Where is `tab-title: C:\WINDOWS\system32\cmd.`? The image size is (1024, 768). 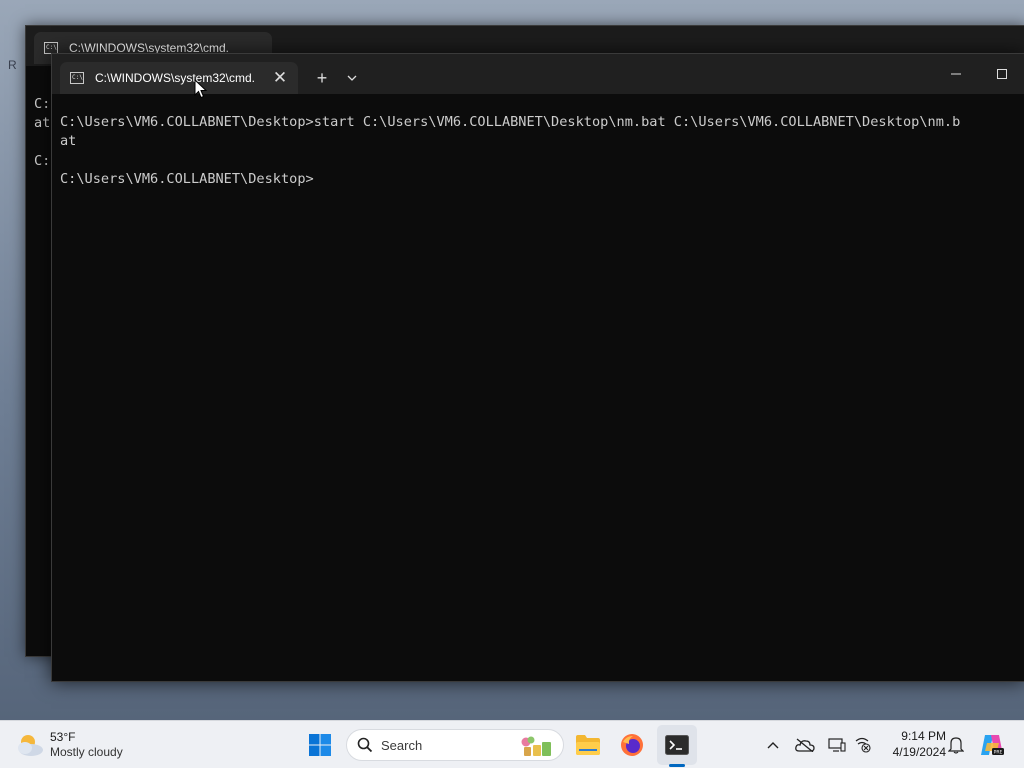
tab-title: C:\WINDOWS\system32\cmd. is located at coordinates (175, 78).